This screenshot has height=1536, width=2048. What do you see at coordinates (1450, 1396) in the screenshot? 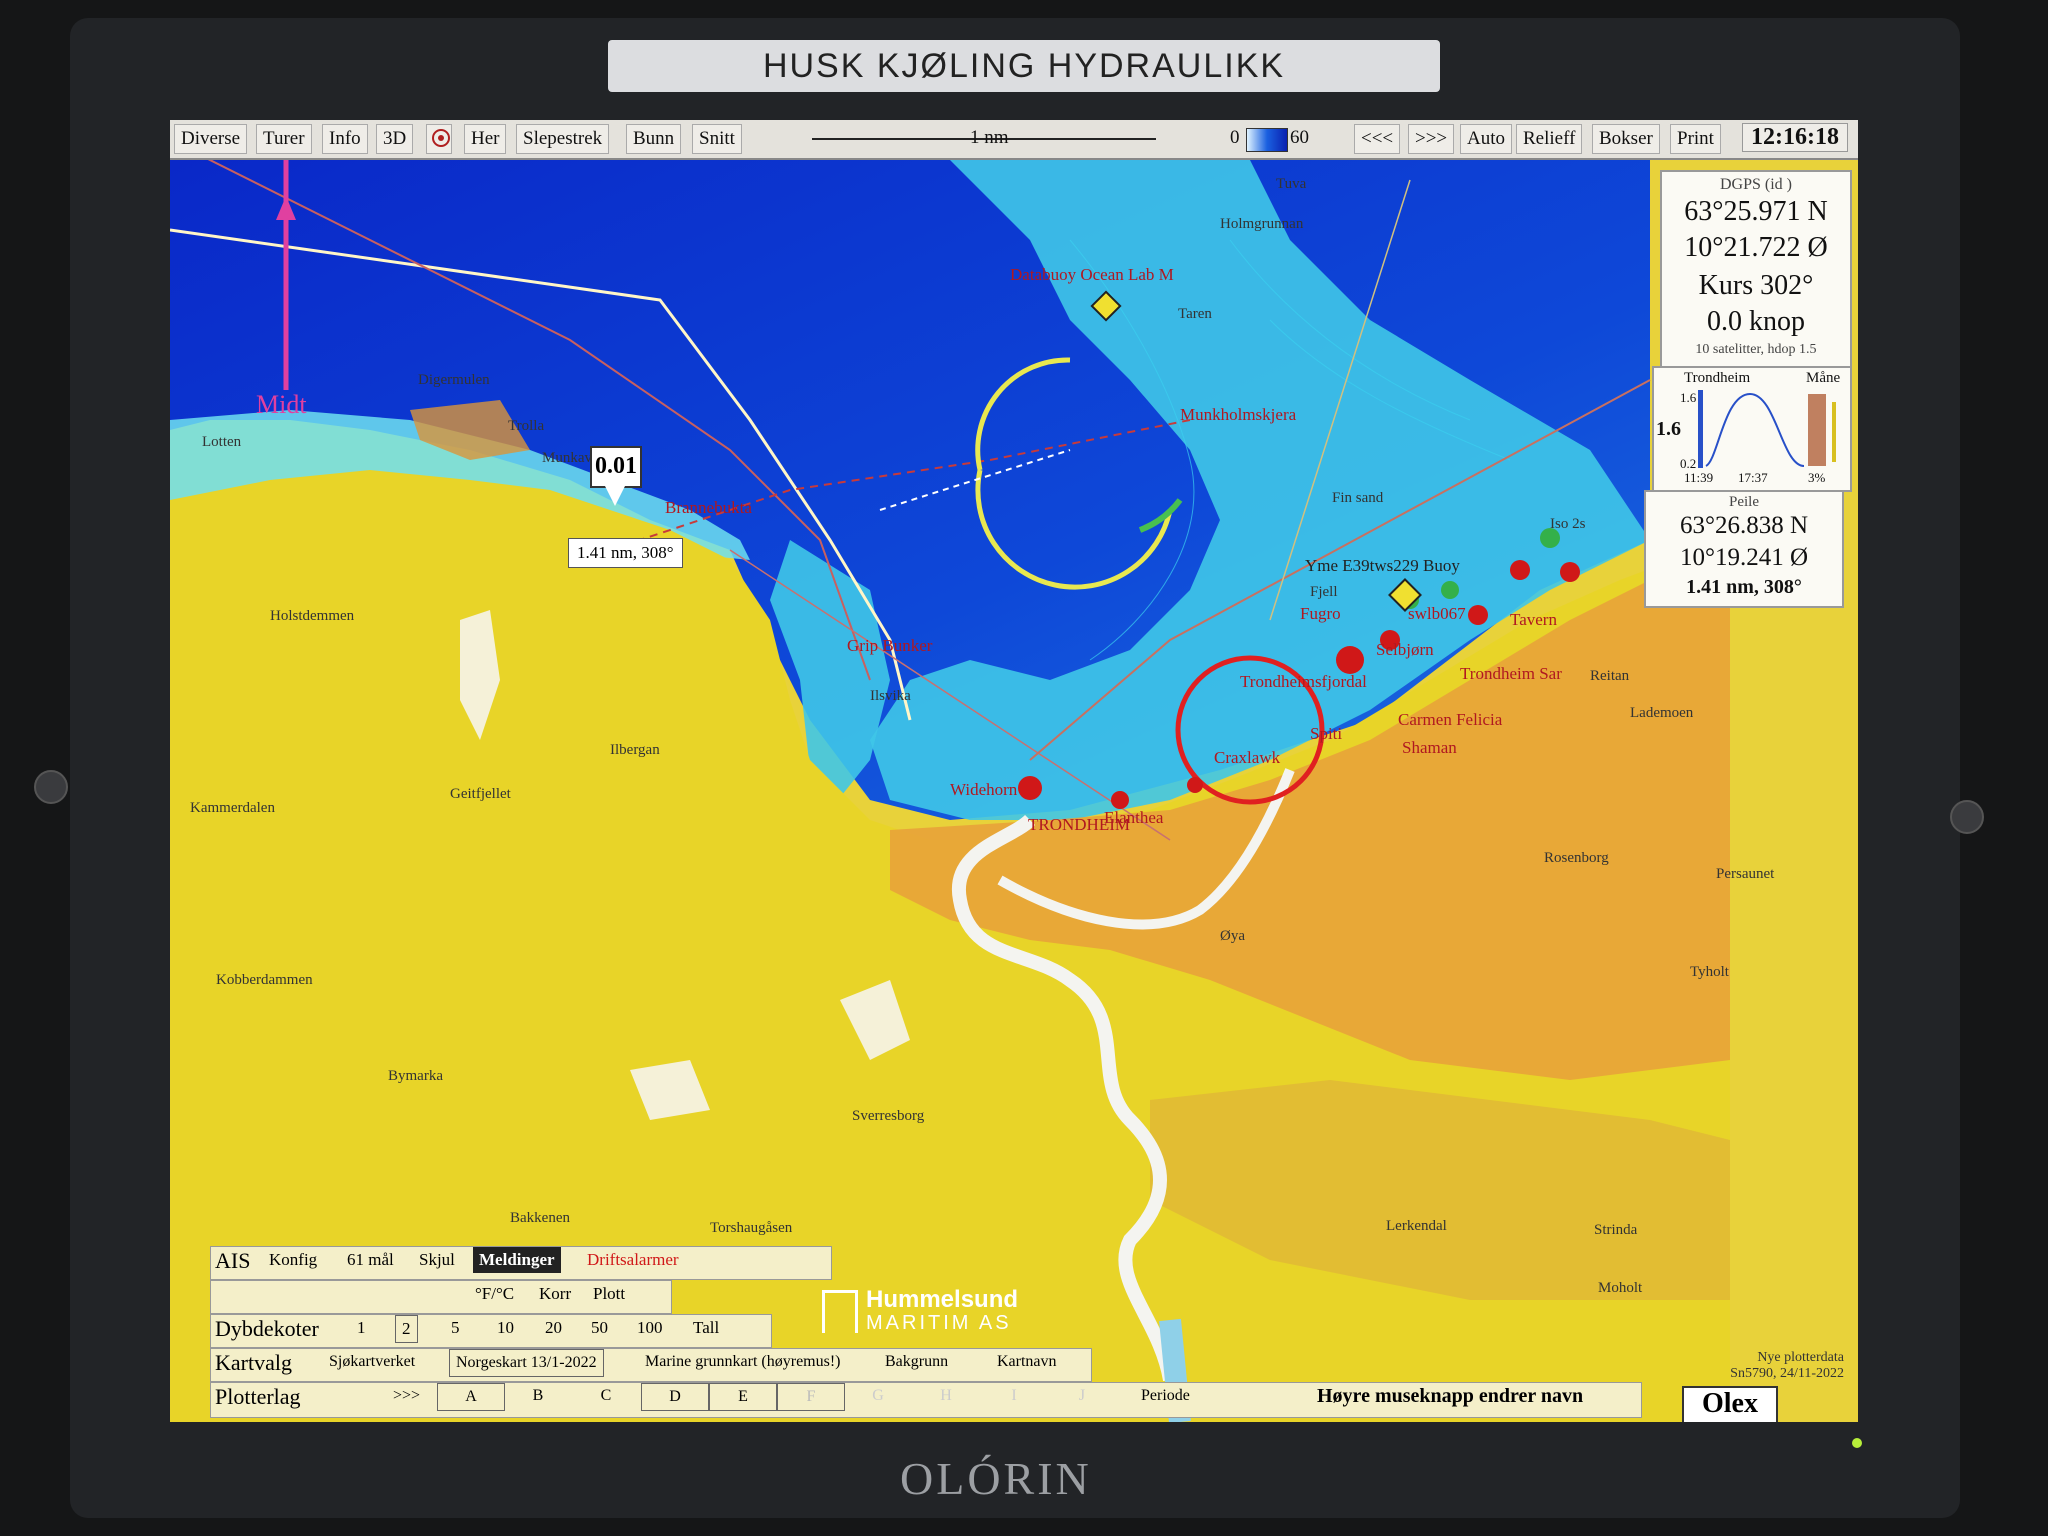
I see `layer-hint: Høyre museknapp endrer navn` at bounding box center [1450, 1396].